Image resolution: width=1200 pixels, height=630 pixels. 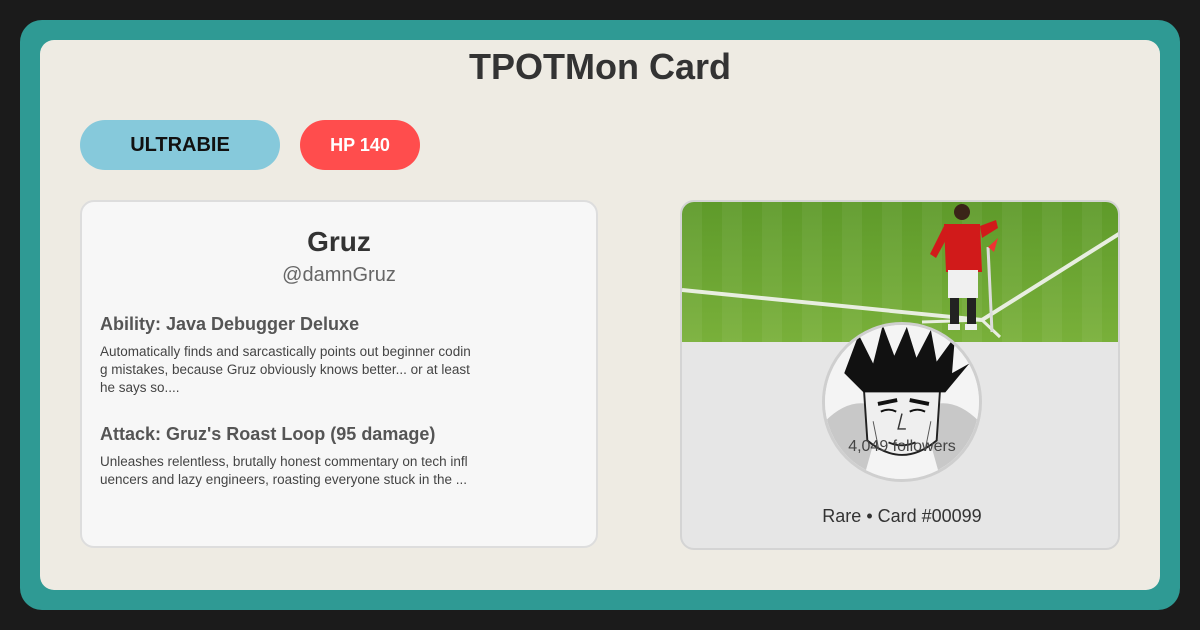 I want to click on page-title: TPOTMon Card, so click(x=600, y=66).